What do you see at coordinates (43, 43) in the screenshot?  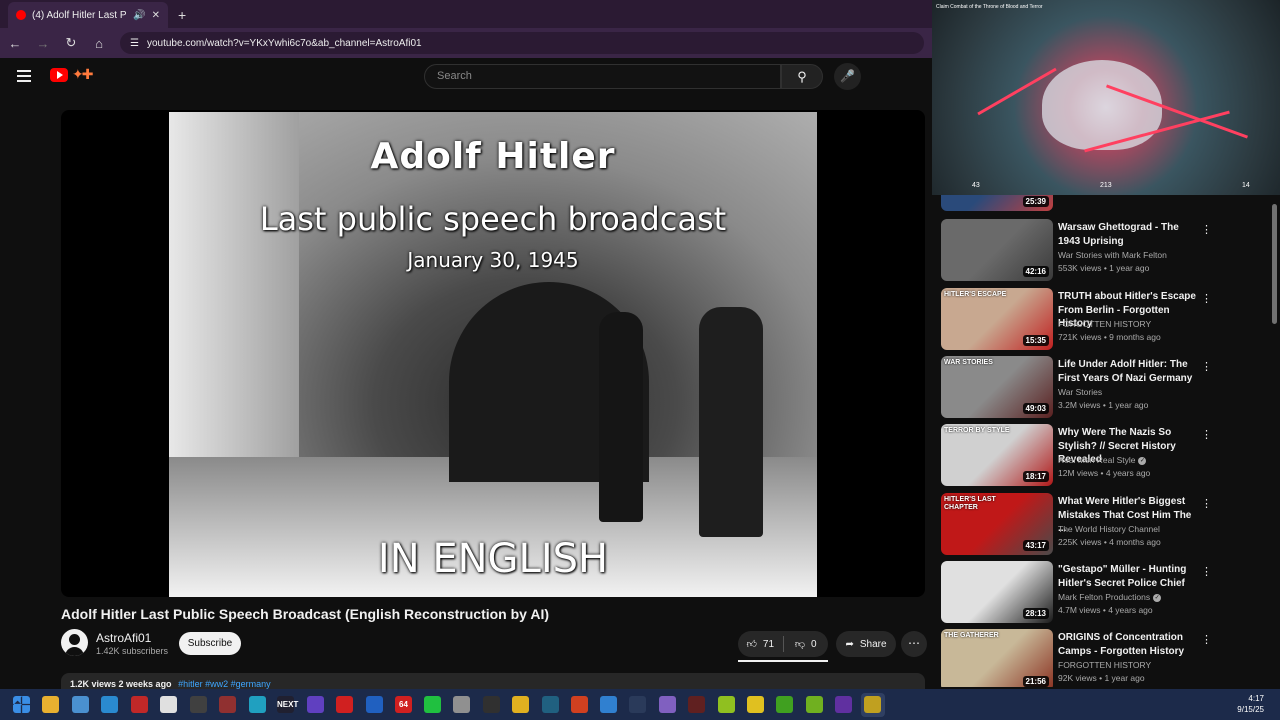 I see `forward-arrow-icon: →` at bounding box center [43, 43].